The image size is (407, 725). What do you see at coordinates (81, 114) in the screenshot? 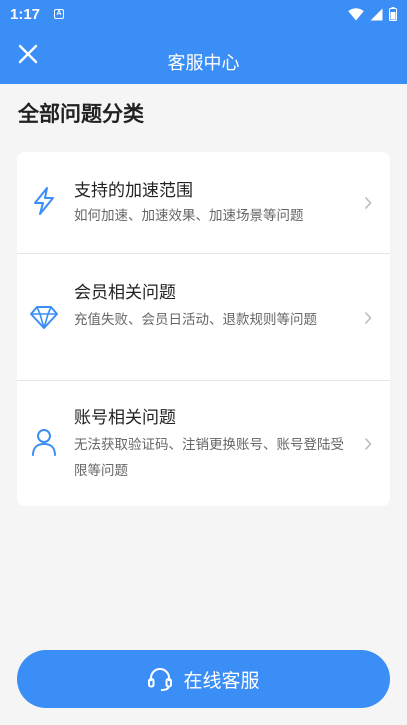
I see `section-title: 全部问题分类` at bounding box center [81, 114].